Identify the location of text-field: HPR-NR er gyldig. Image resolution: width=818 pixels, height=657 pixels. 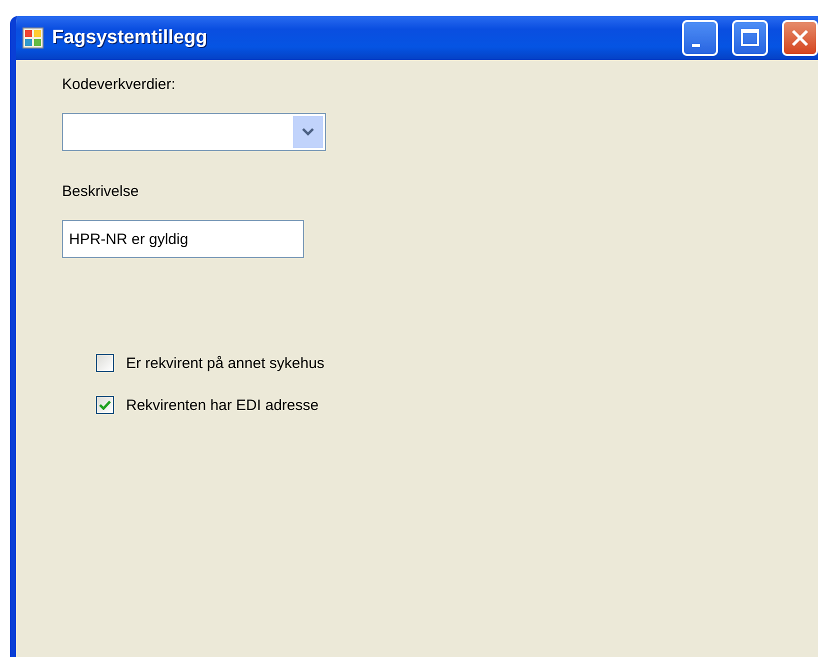
(183, 239).